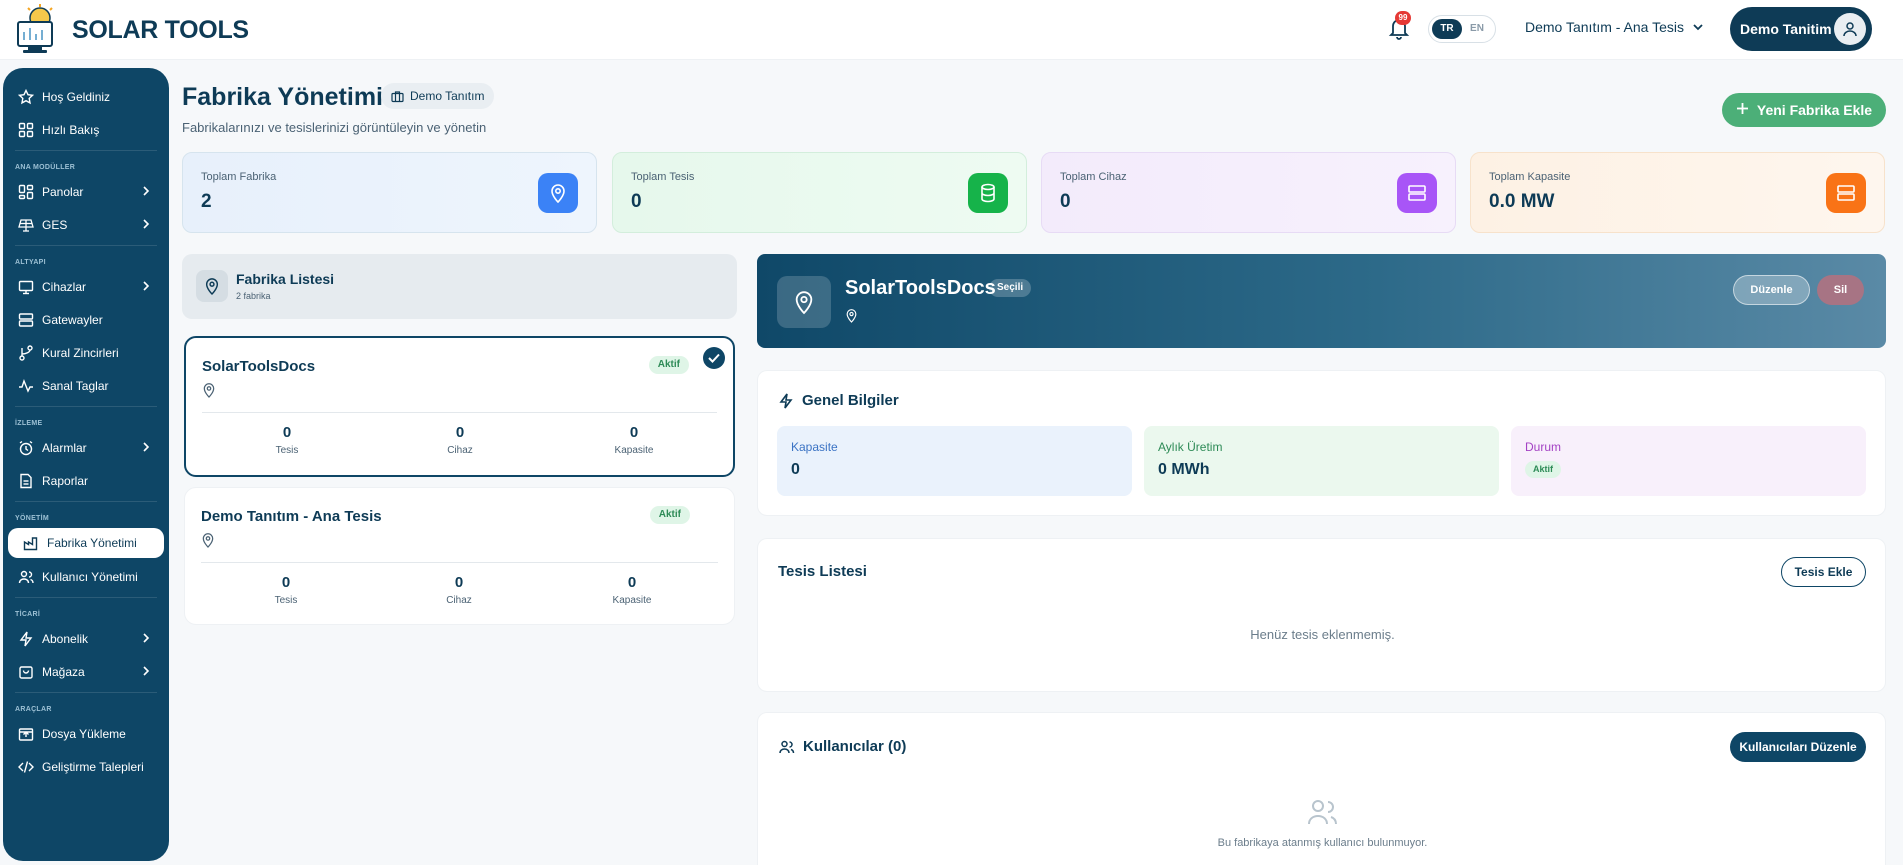 The height and width of the screenshot is (865, 1903). Describe the element at coordinates (131, 30) in the screenshot. I see `brand-logo: SOLAR TOOLS` at that location.